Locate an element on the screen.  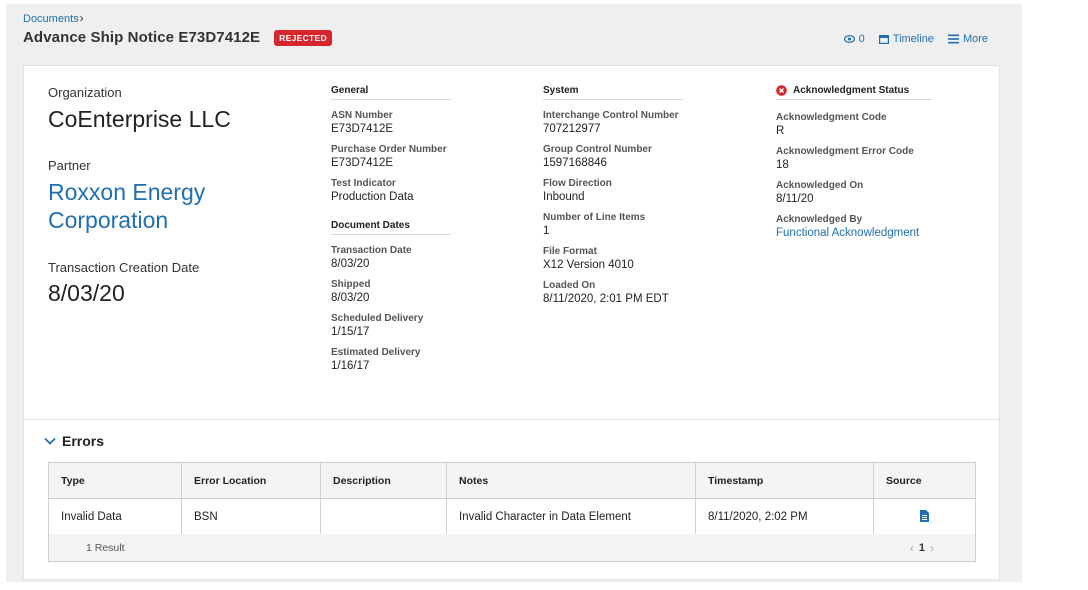
column-header-notes: Notes is located at coordinates (571, 480).